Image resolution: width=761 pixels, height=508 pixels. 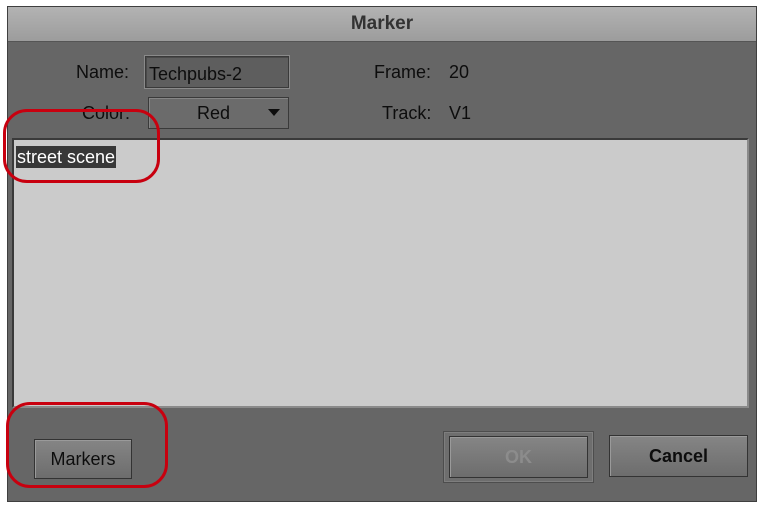 I want to click on markers-button: Markers, so click(x=83, y=459).